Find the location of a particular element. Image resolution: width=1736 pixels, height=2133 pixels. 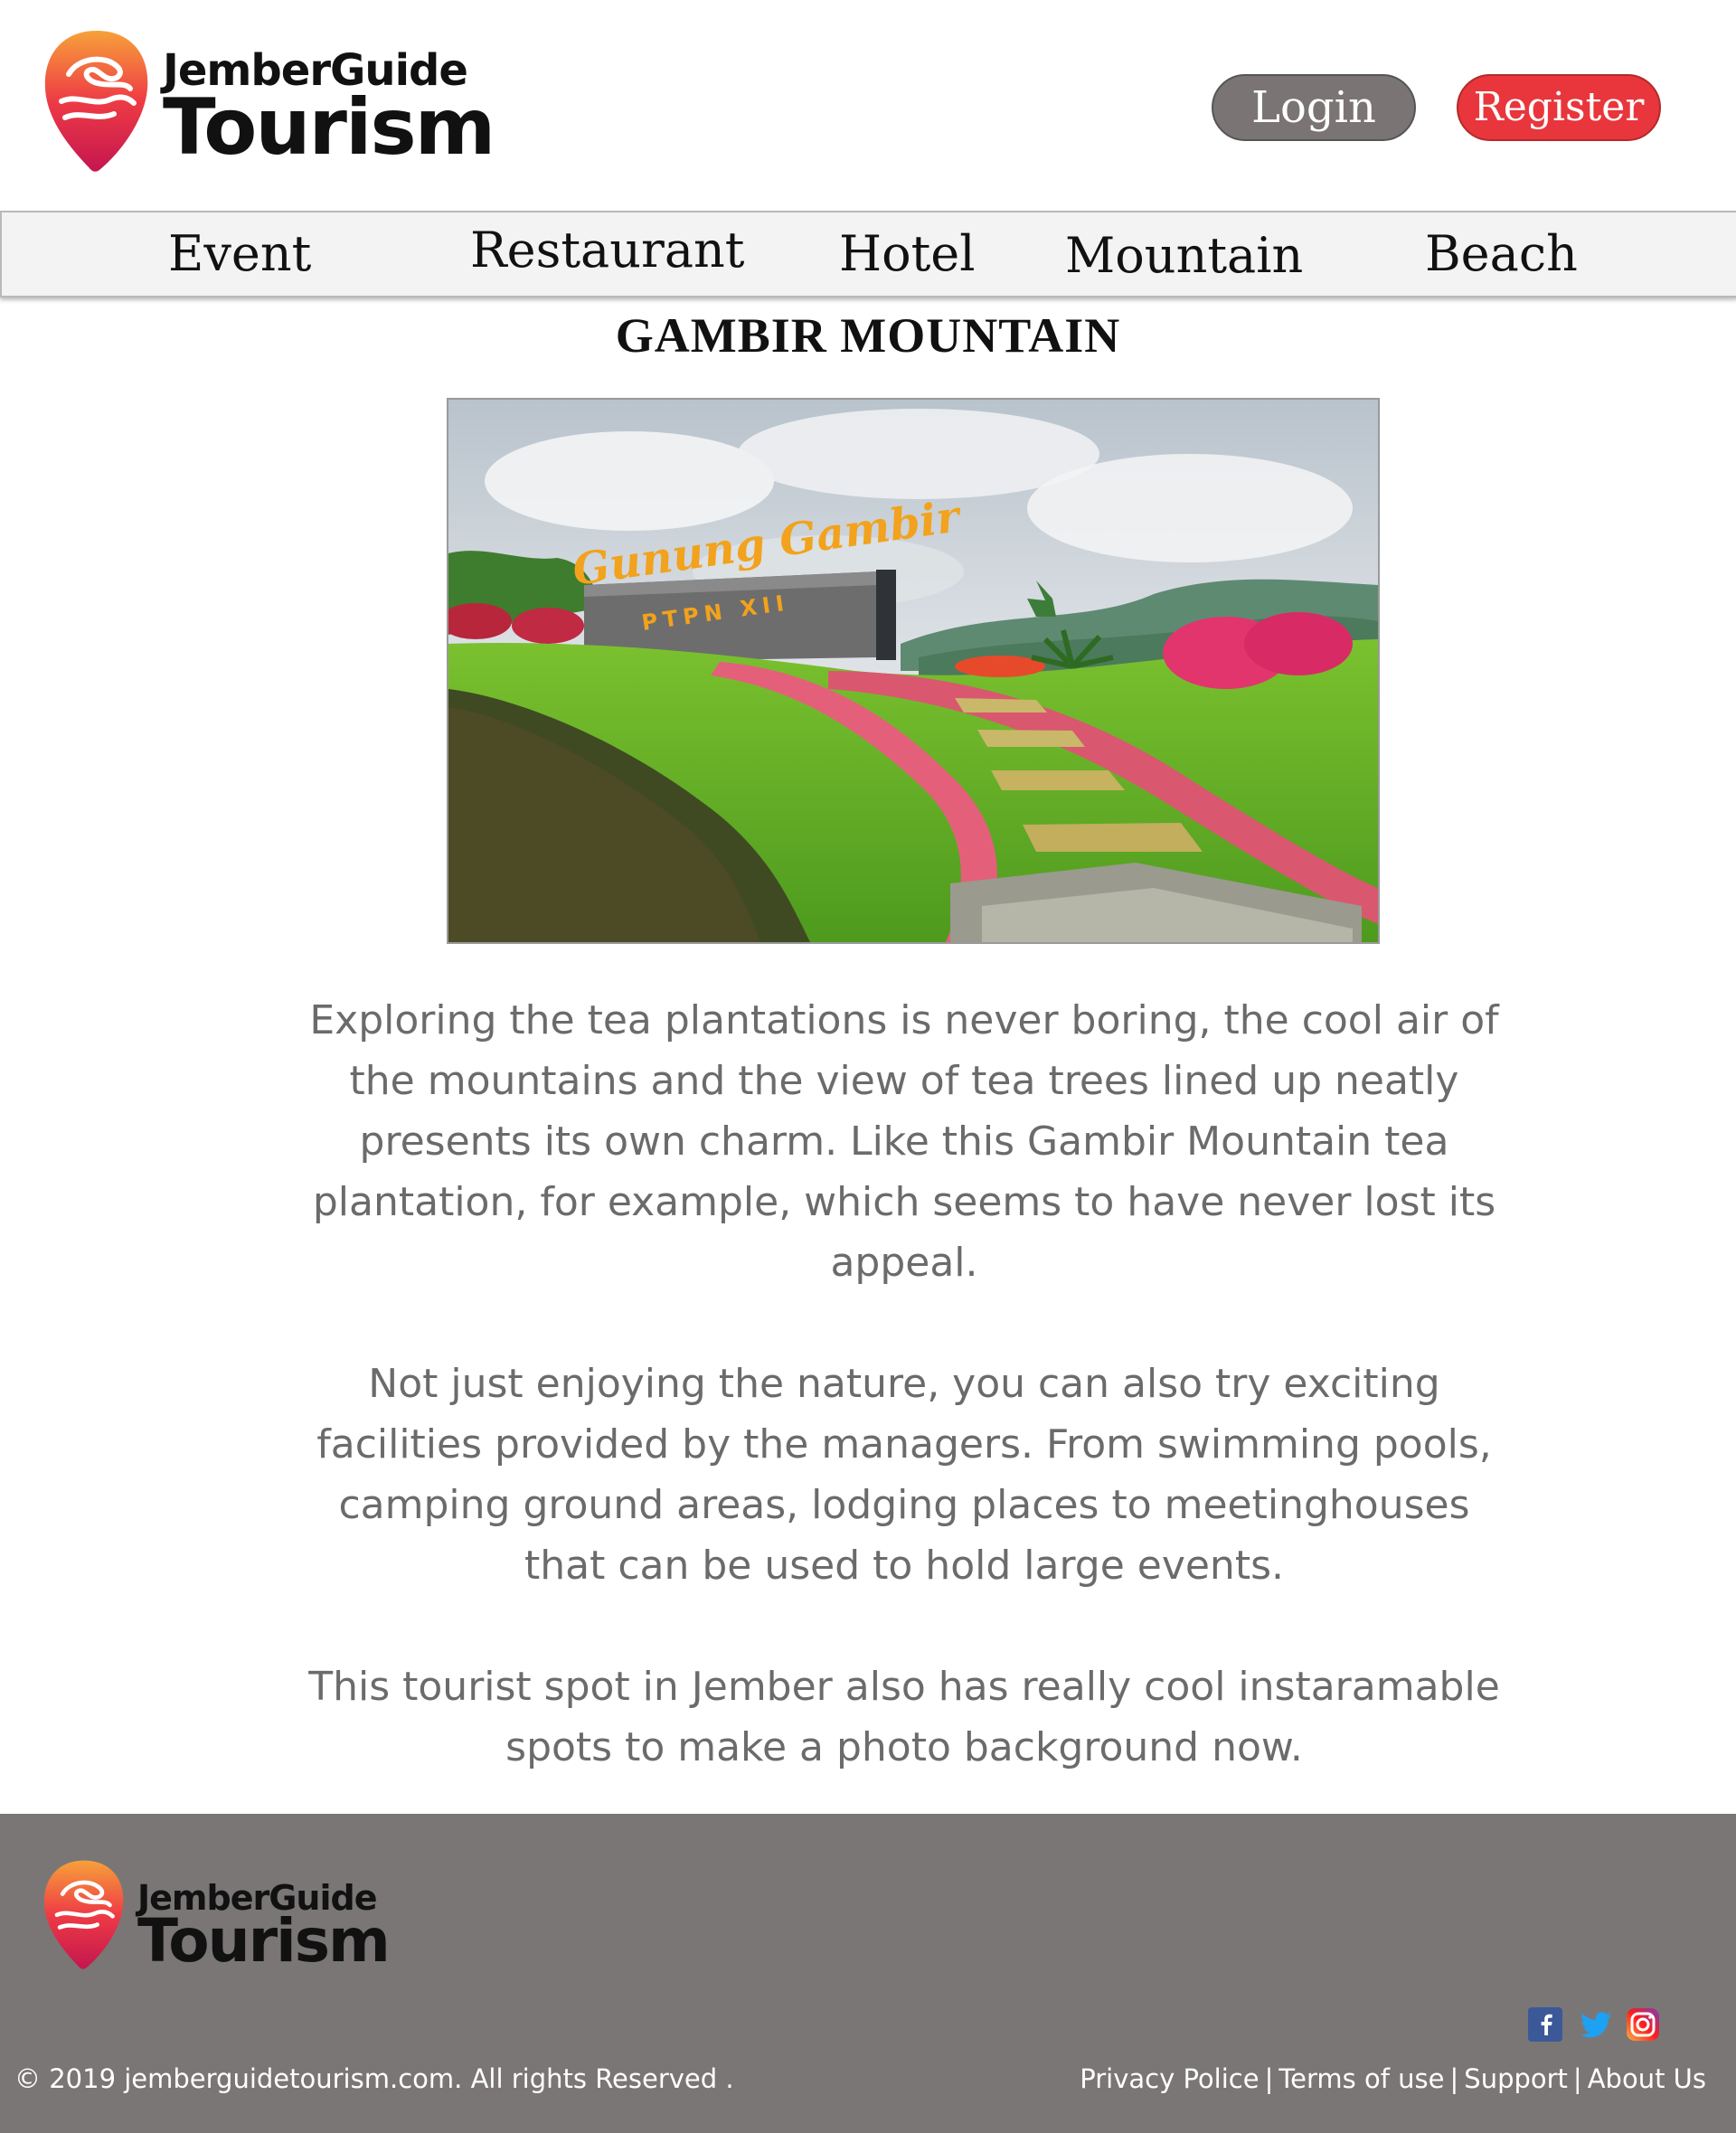

nav-item-hotel: Hotel is located at coordinates (908, 254).